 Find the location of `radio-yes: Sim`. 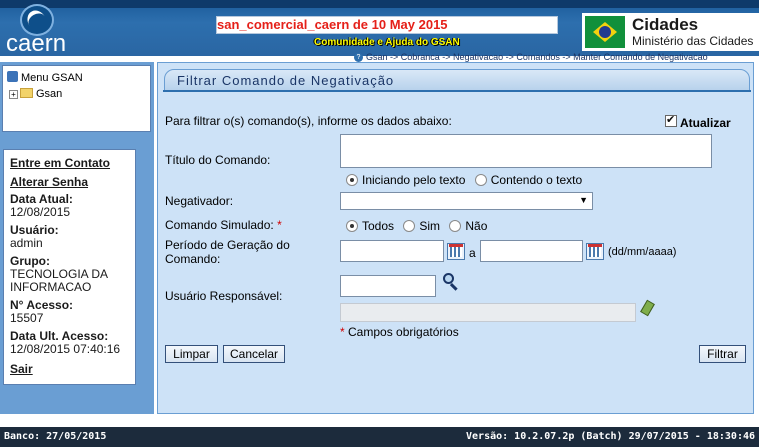

radio-yes: Sim is located at coordinates (421, 226).